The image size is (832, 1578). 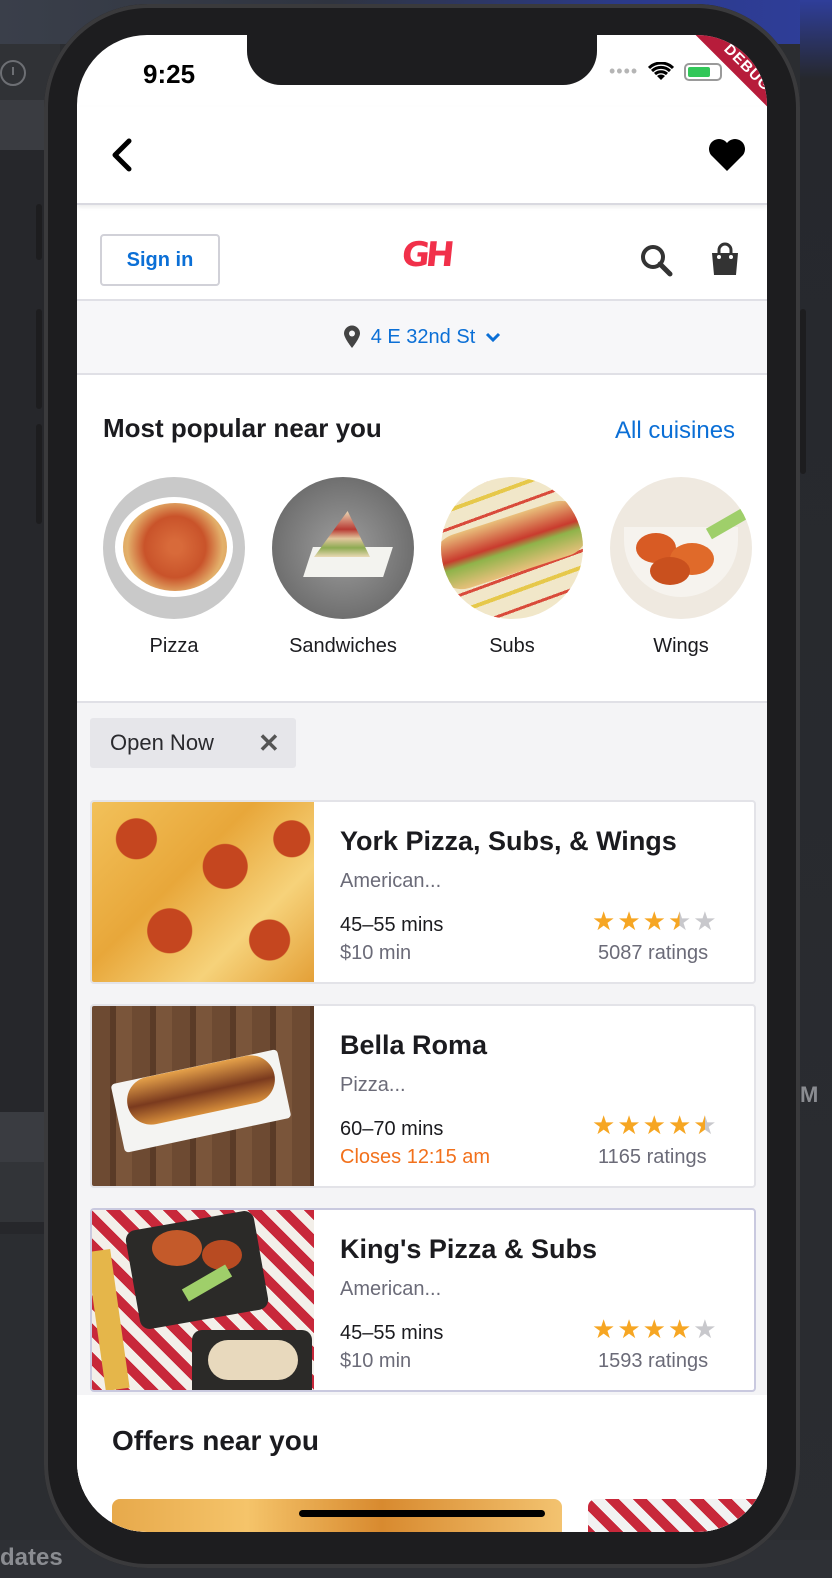 What do you see at coordinates (656, 260) in the screenshot?
I see `search-icon` at bounding box center [656, 260].